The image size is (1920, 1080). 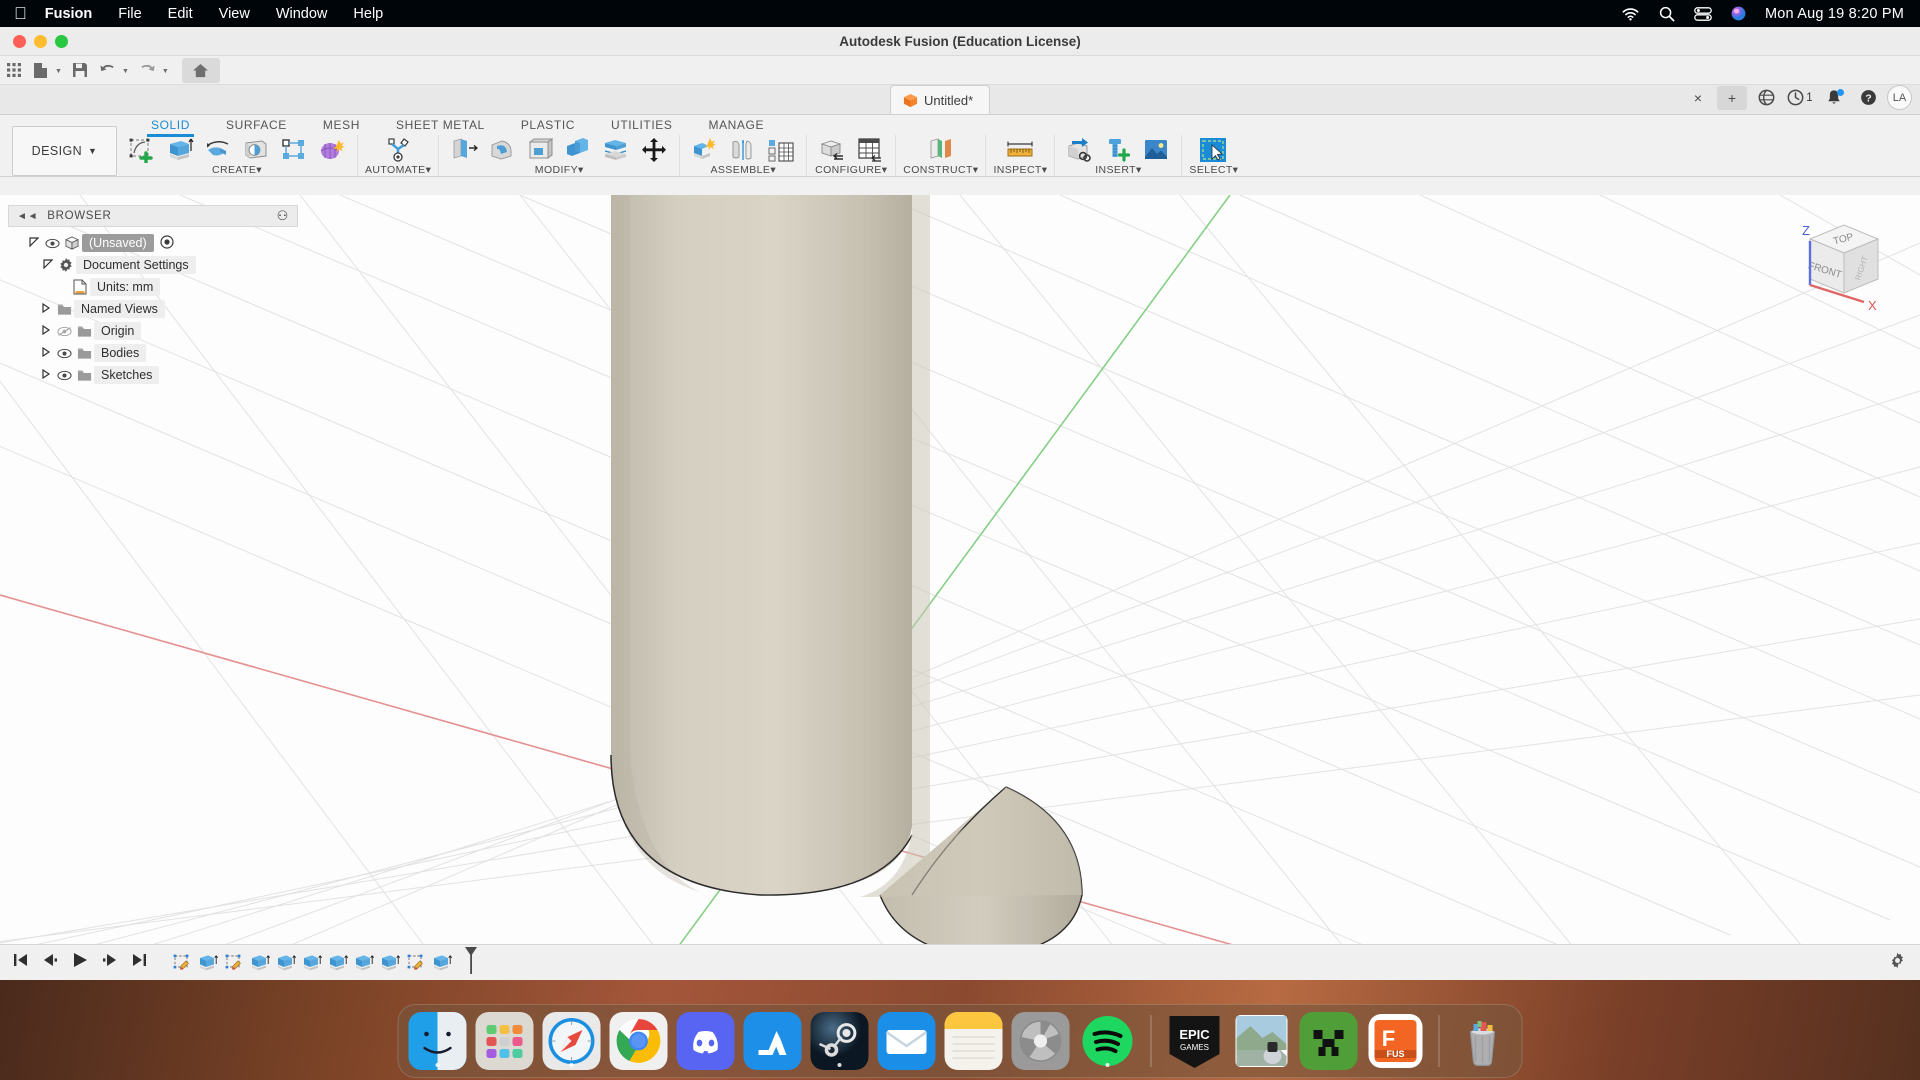 I want to click on menu-item-view: View, so click(x=234, y=14).